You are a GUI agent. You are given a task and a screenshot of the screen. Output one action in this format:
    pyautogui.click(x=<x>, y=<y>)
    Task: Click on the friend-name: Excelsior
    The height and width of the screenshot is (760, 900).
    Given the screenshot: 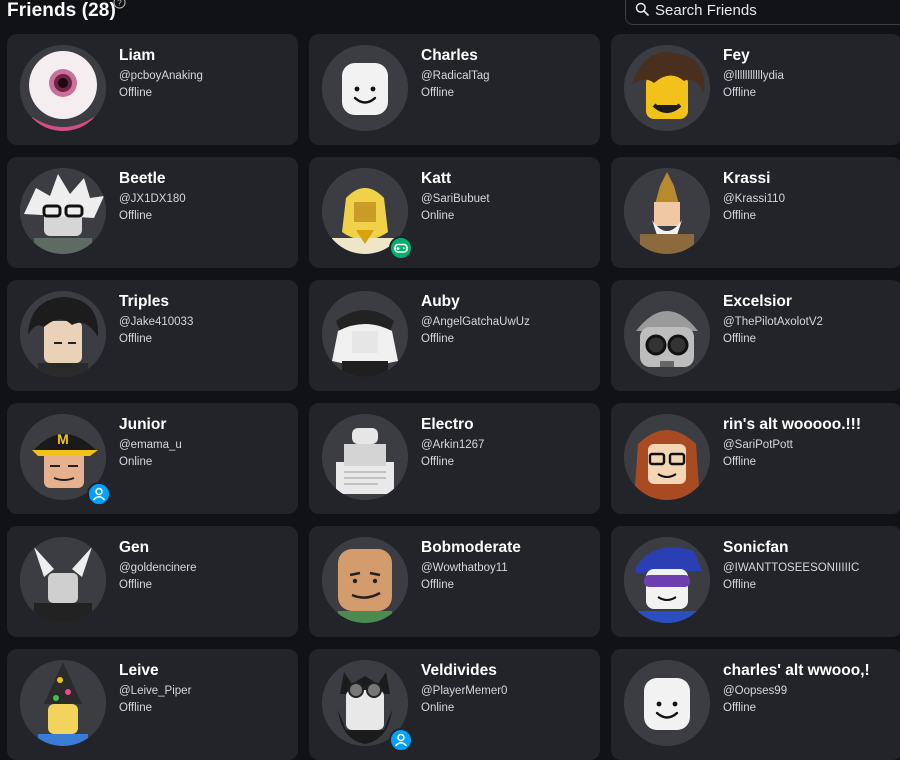 What is the action you would take?
    pyautogui.click(x=757, y=302)
    